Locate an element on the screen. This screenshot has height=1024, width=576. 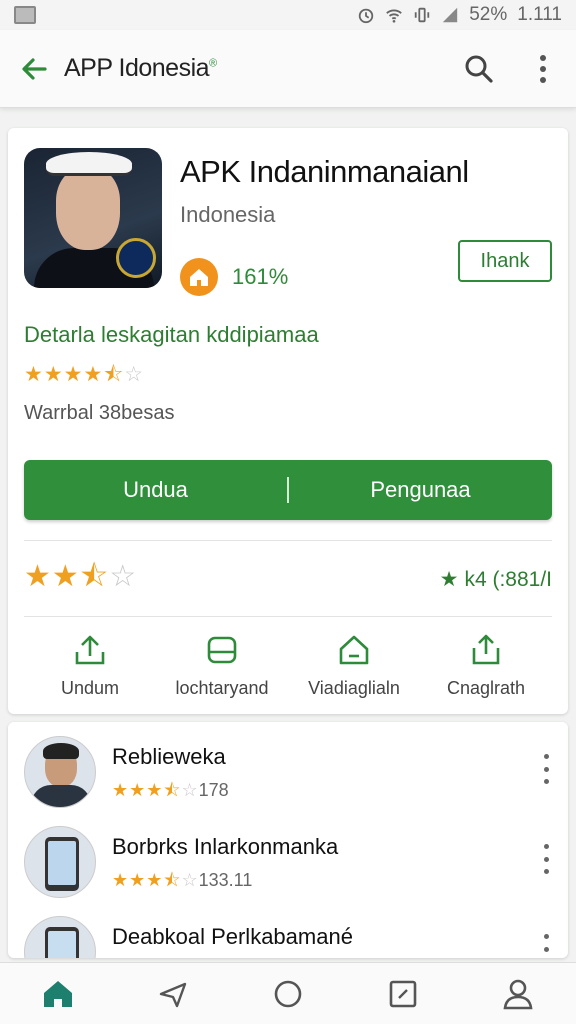
action-viadiaglialn: Viadiaglialn is located at coordinates (354, 665).